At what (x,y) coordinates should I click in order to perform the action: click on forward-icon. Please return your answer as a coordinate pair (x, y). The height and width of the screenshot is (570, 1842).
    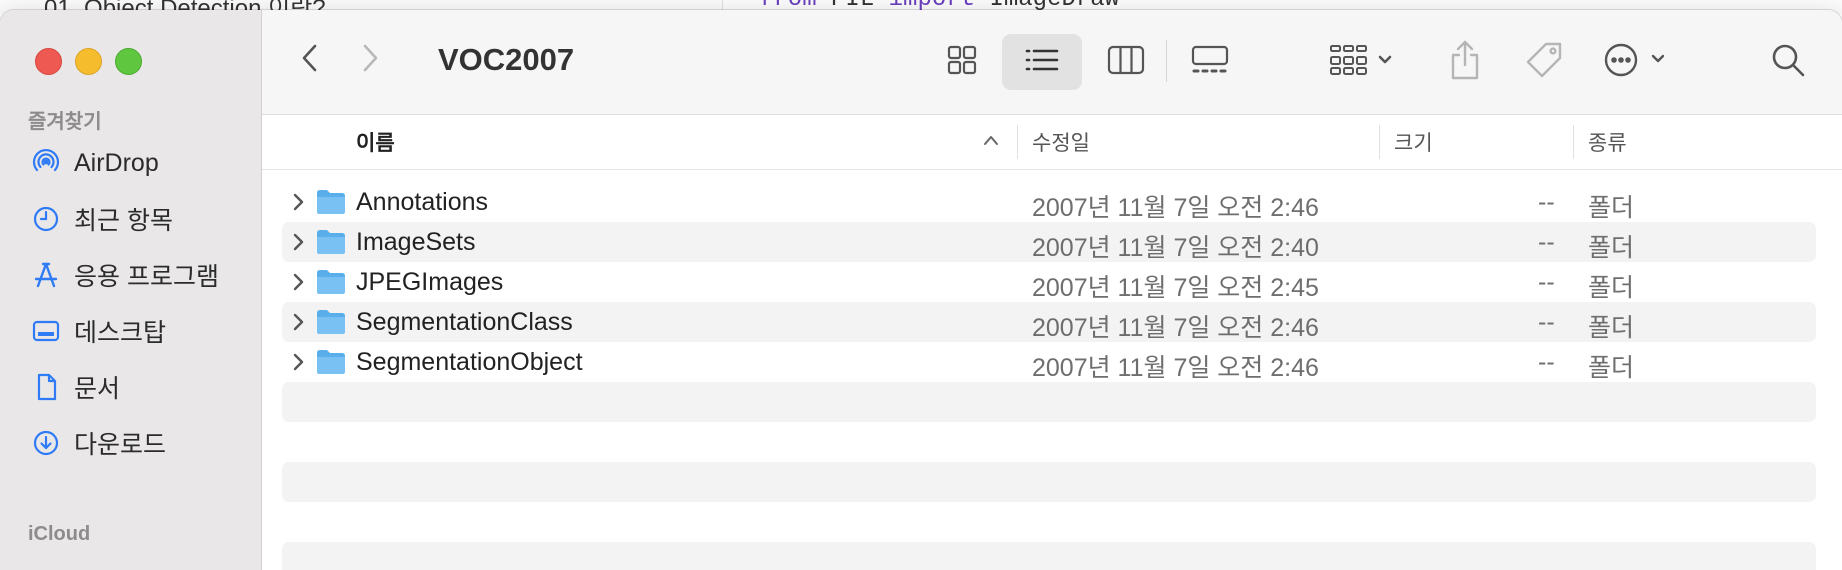
    Looking at the image, I should click on (370, 60).